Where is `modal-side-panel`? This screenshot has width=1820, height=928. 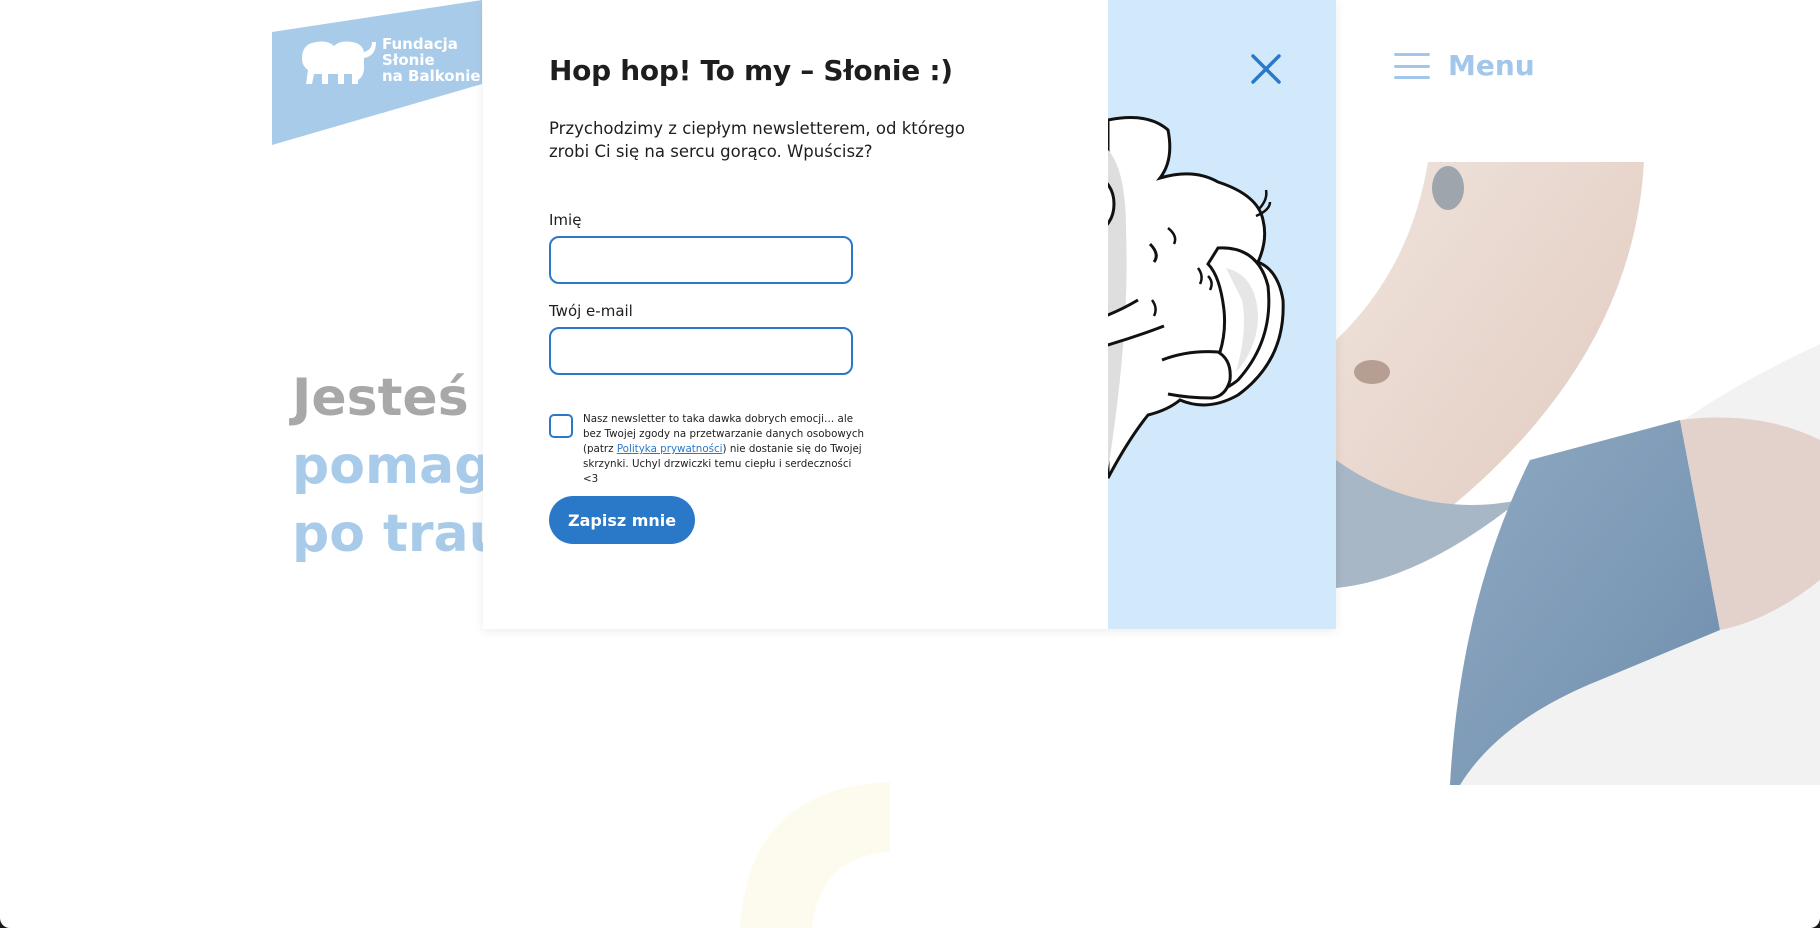 modal-side-panel is located at coordinates (1222, 314).